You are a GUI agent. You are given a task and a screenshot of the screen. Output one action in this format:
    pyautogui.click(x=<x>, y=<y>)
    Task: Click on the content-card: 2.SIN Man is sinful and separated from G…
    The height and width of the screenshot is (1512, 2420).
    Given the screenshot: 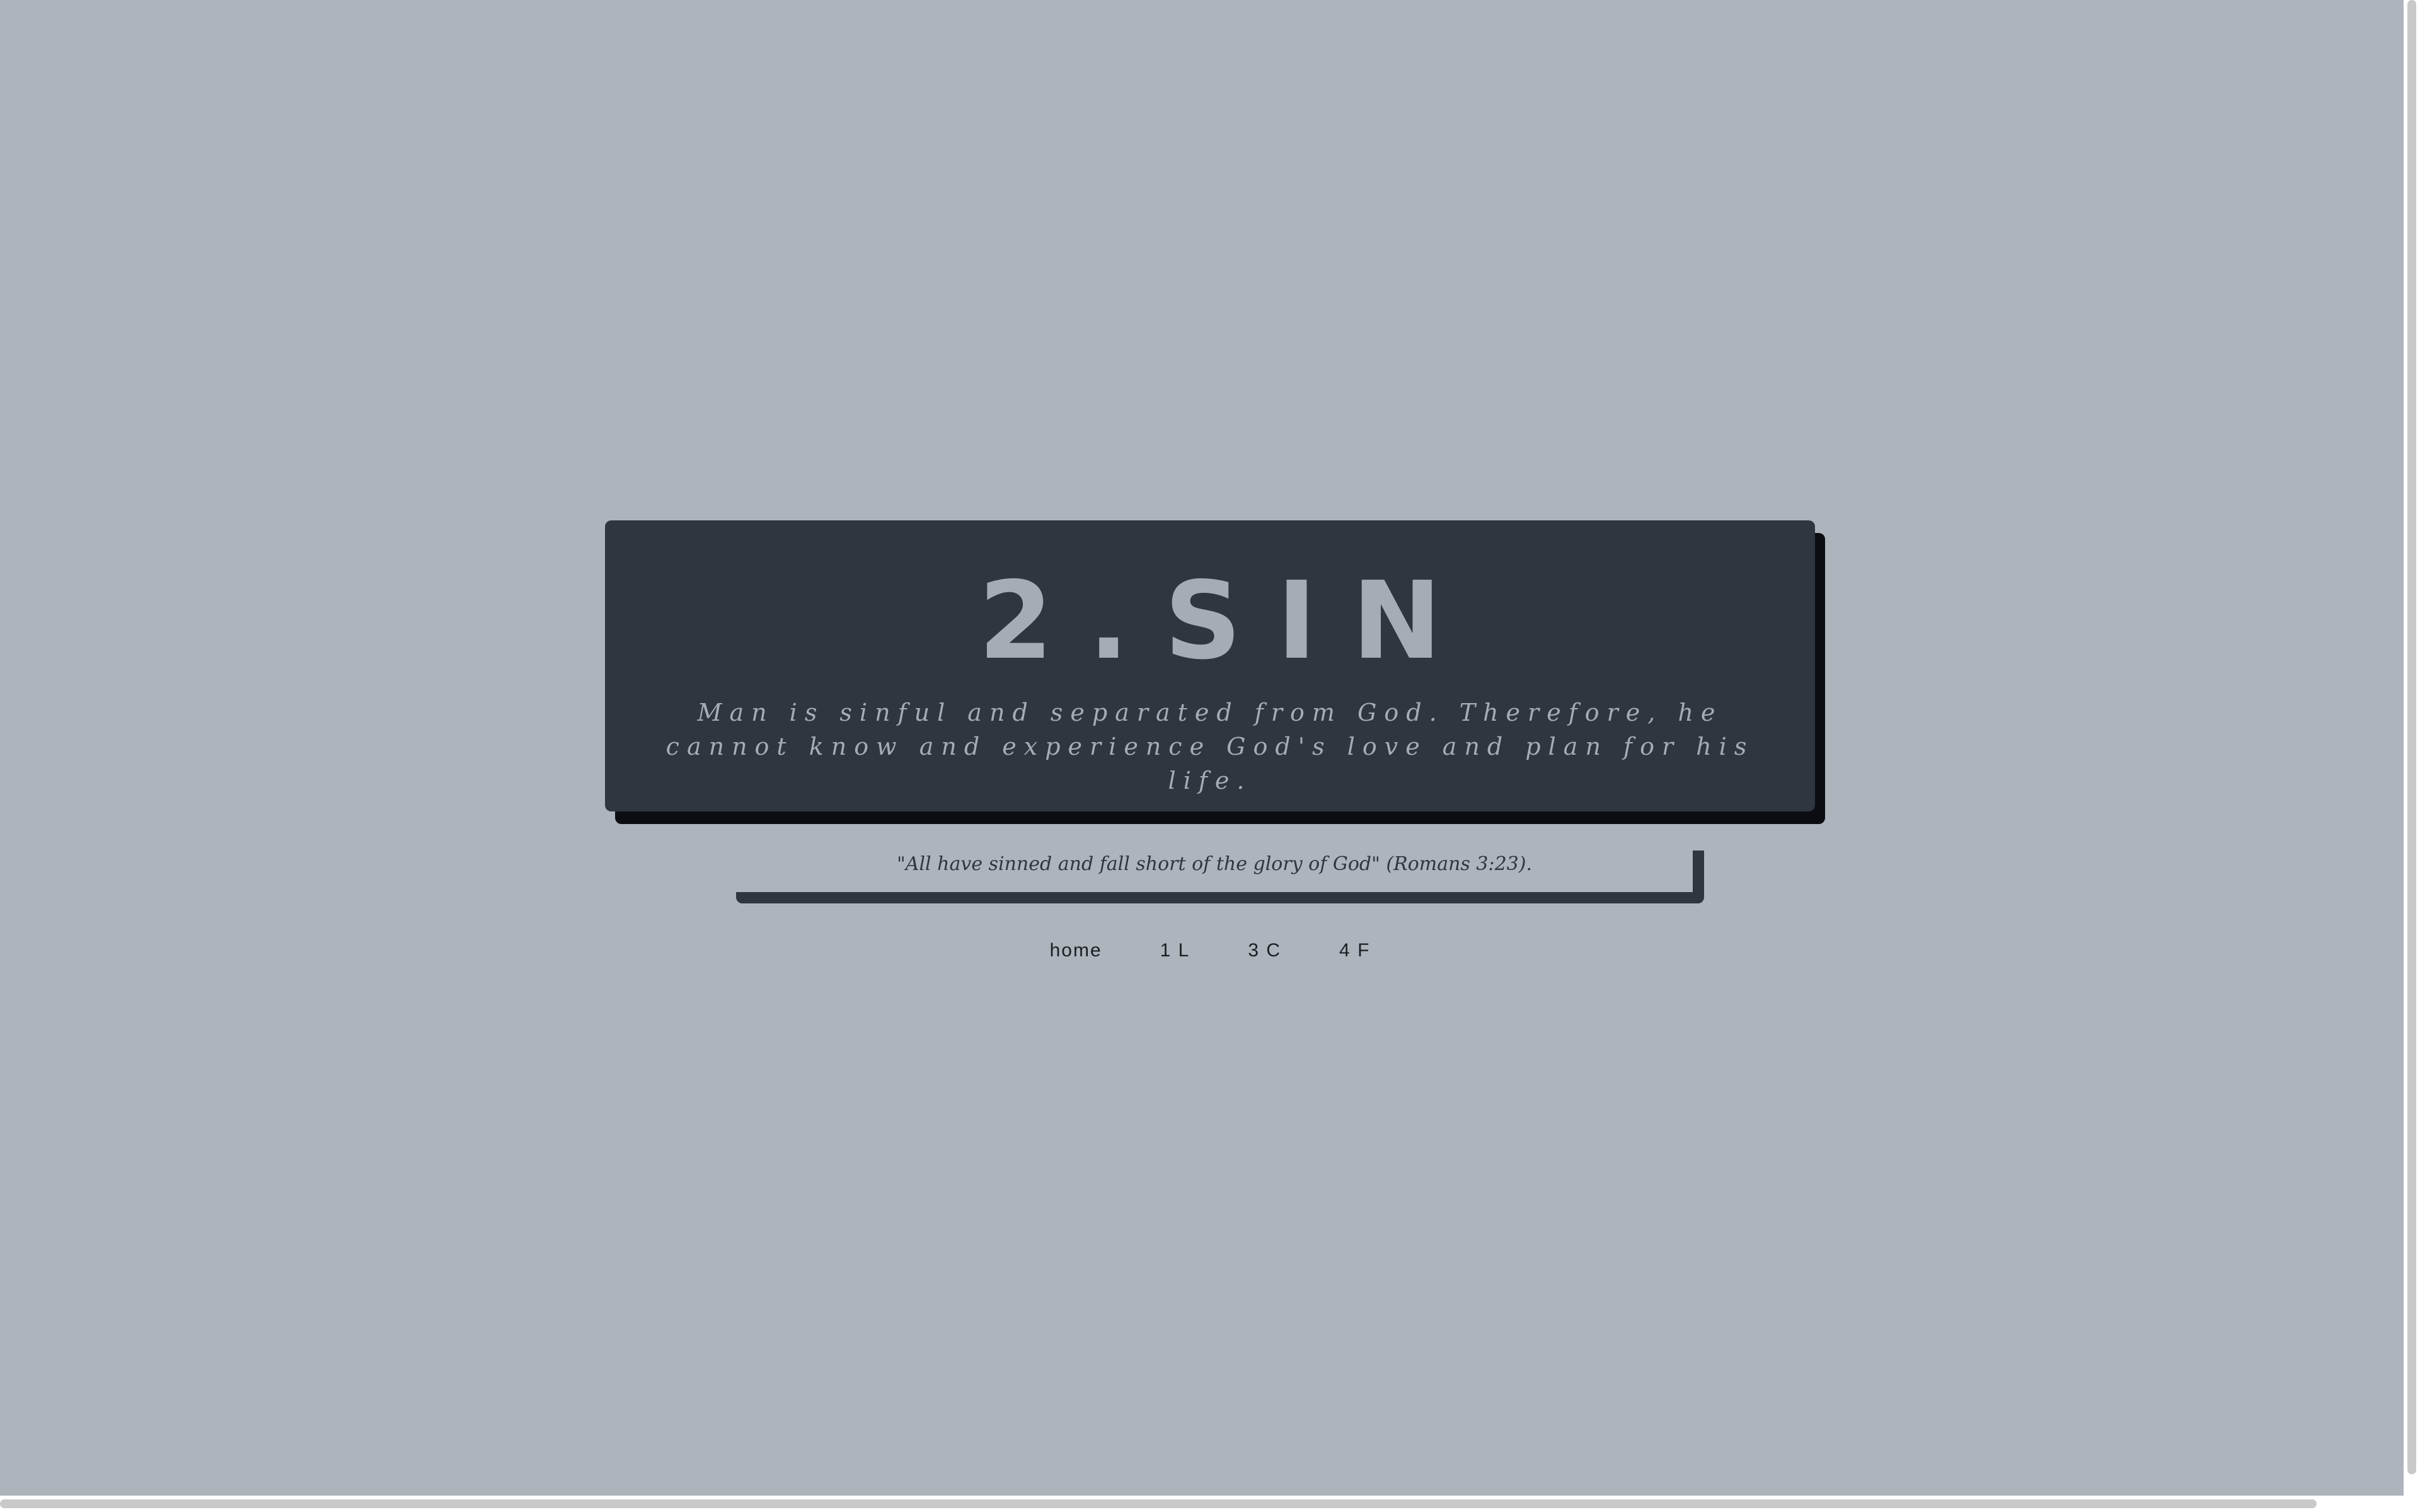 What is the action you would take?
    pyautogui.click(x=1210, y=665)
    